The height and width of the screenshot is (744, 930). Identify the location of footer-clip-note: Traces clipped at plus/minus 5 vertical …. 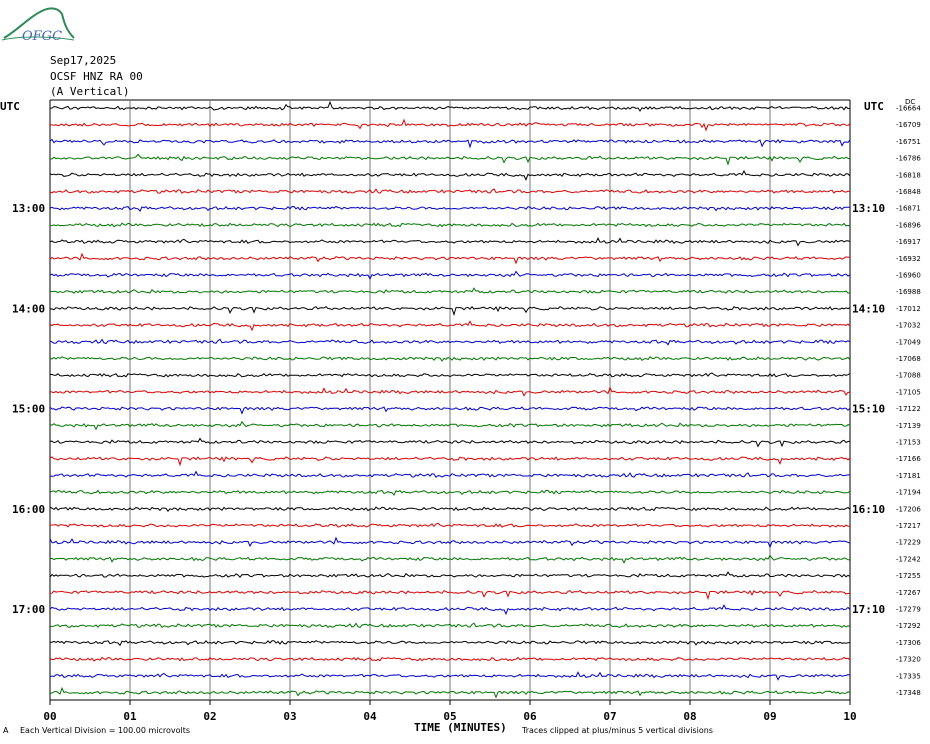
(617, 730).